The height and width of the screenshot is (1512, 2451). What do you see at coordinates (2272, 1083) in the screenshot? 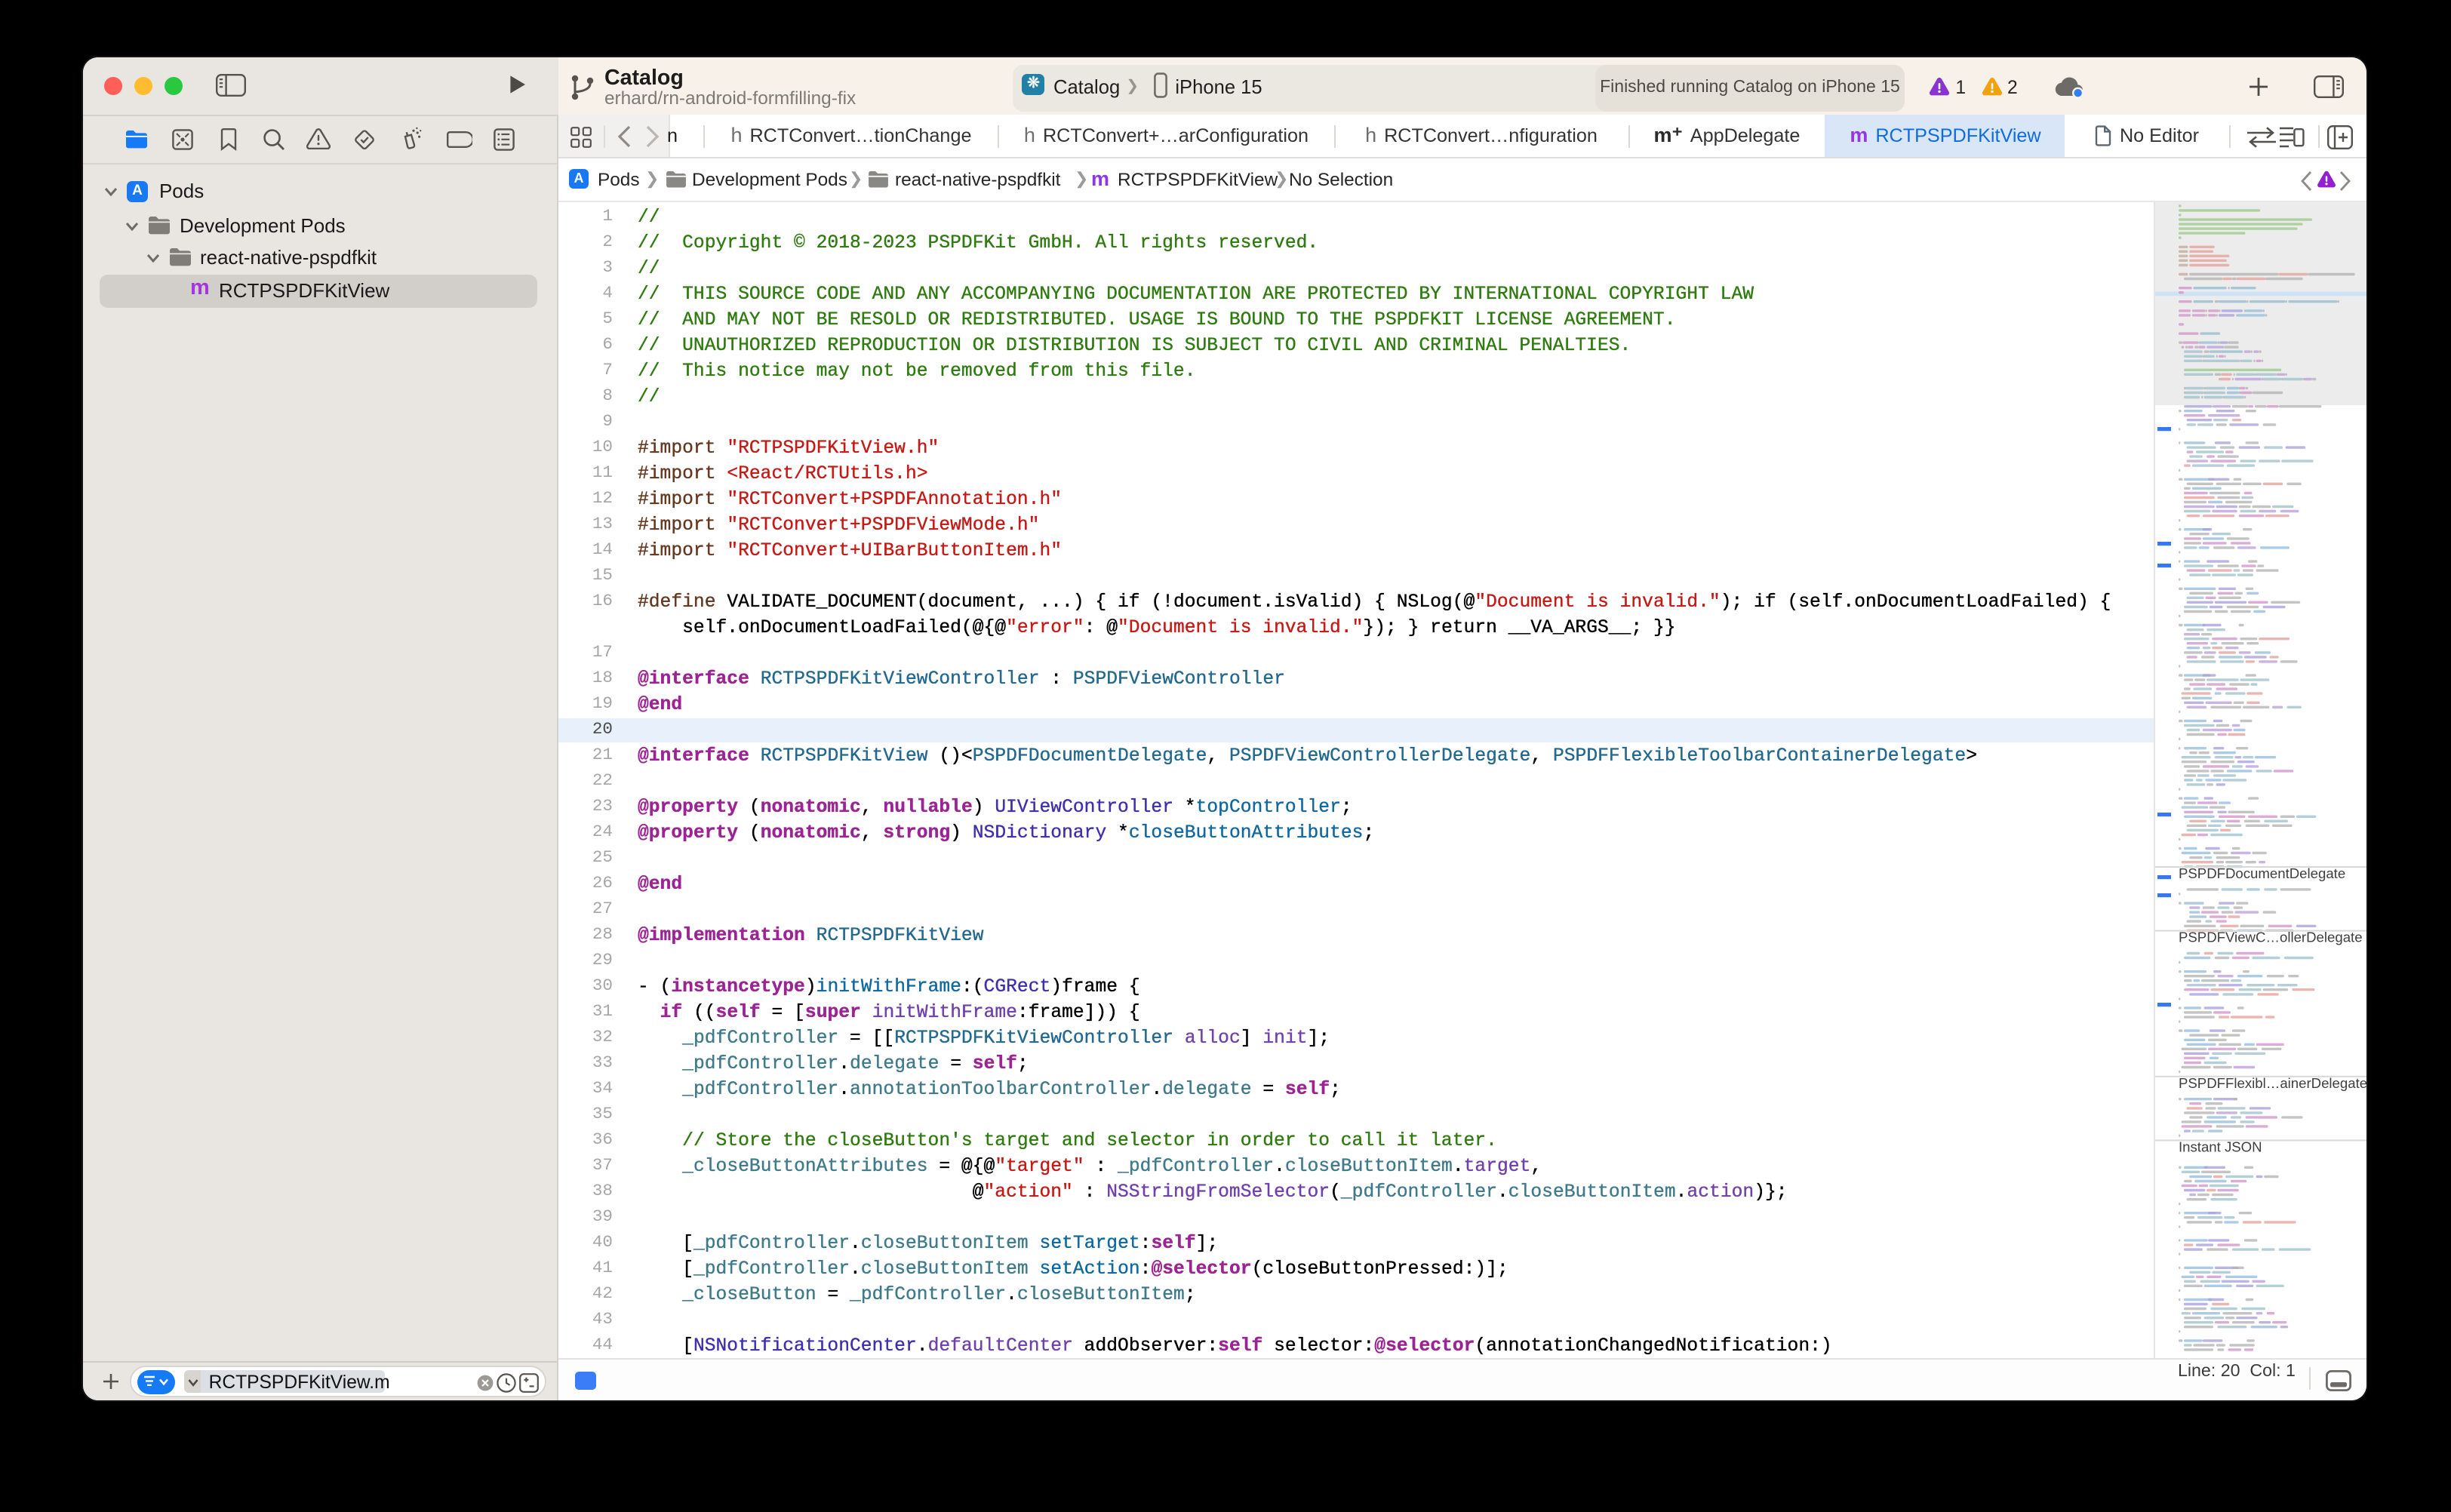
I see `svg-text: PSPDFFlexibl…ainerDelegate` at bounding box center [2272, 1083].